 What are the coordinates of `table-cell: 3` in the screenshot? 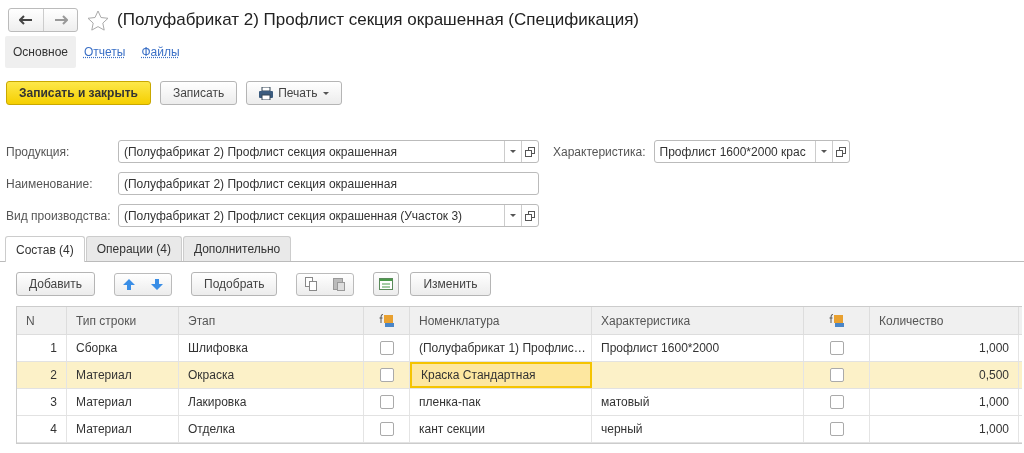 It's located at (42, 402).